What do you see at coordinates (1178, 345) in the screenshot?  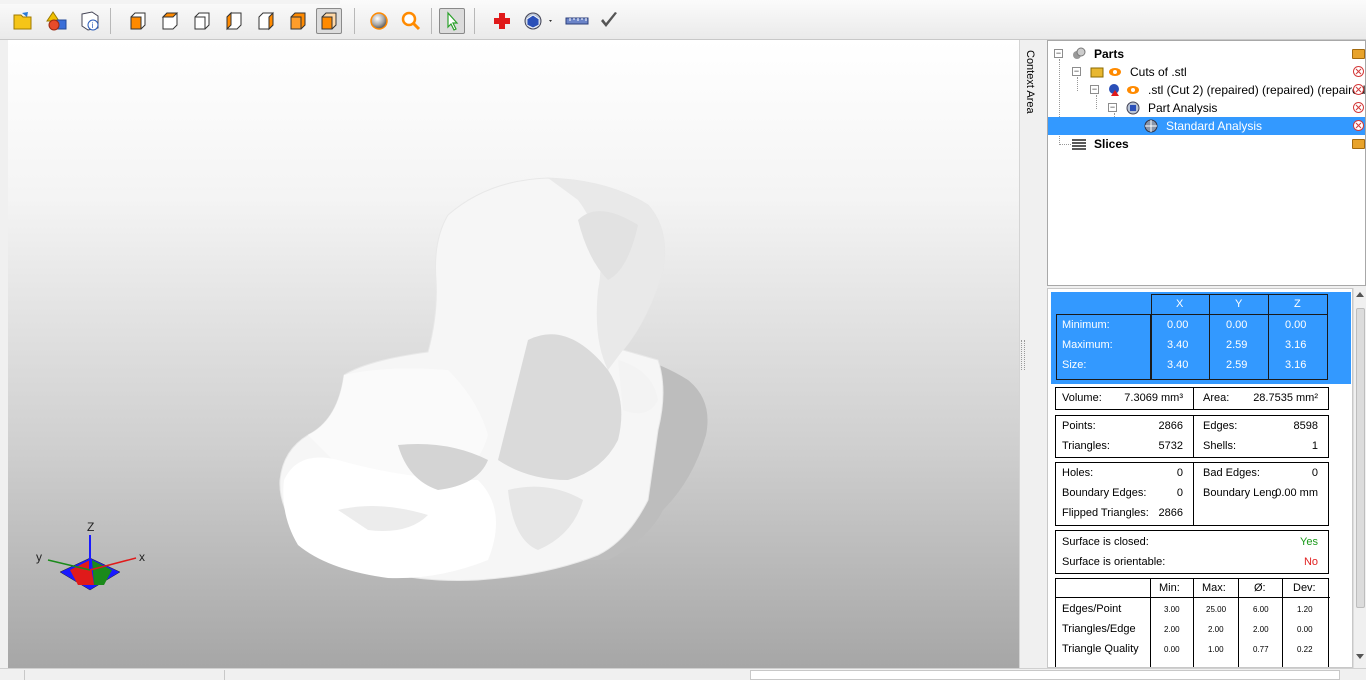 I see `bbox-value: 3.40` at bounding box center [1178, 345].